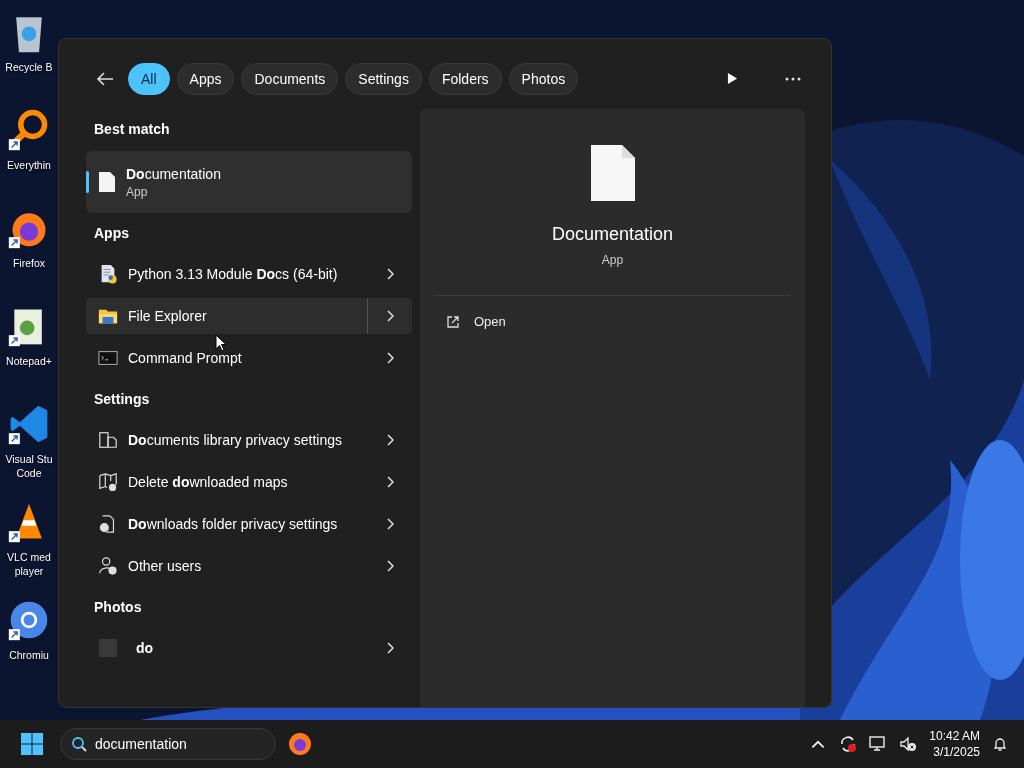 This screenshot has width=1024, height=768. Describe the element at coordinates (249, 316) in the screenshot. I see `result-item: File Explorer` at that location.